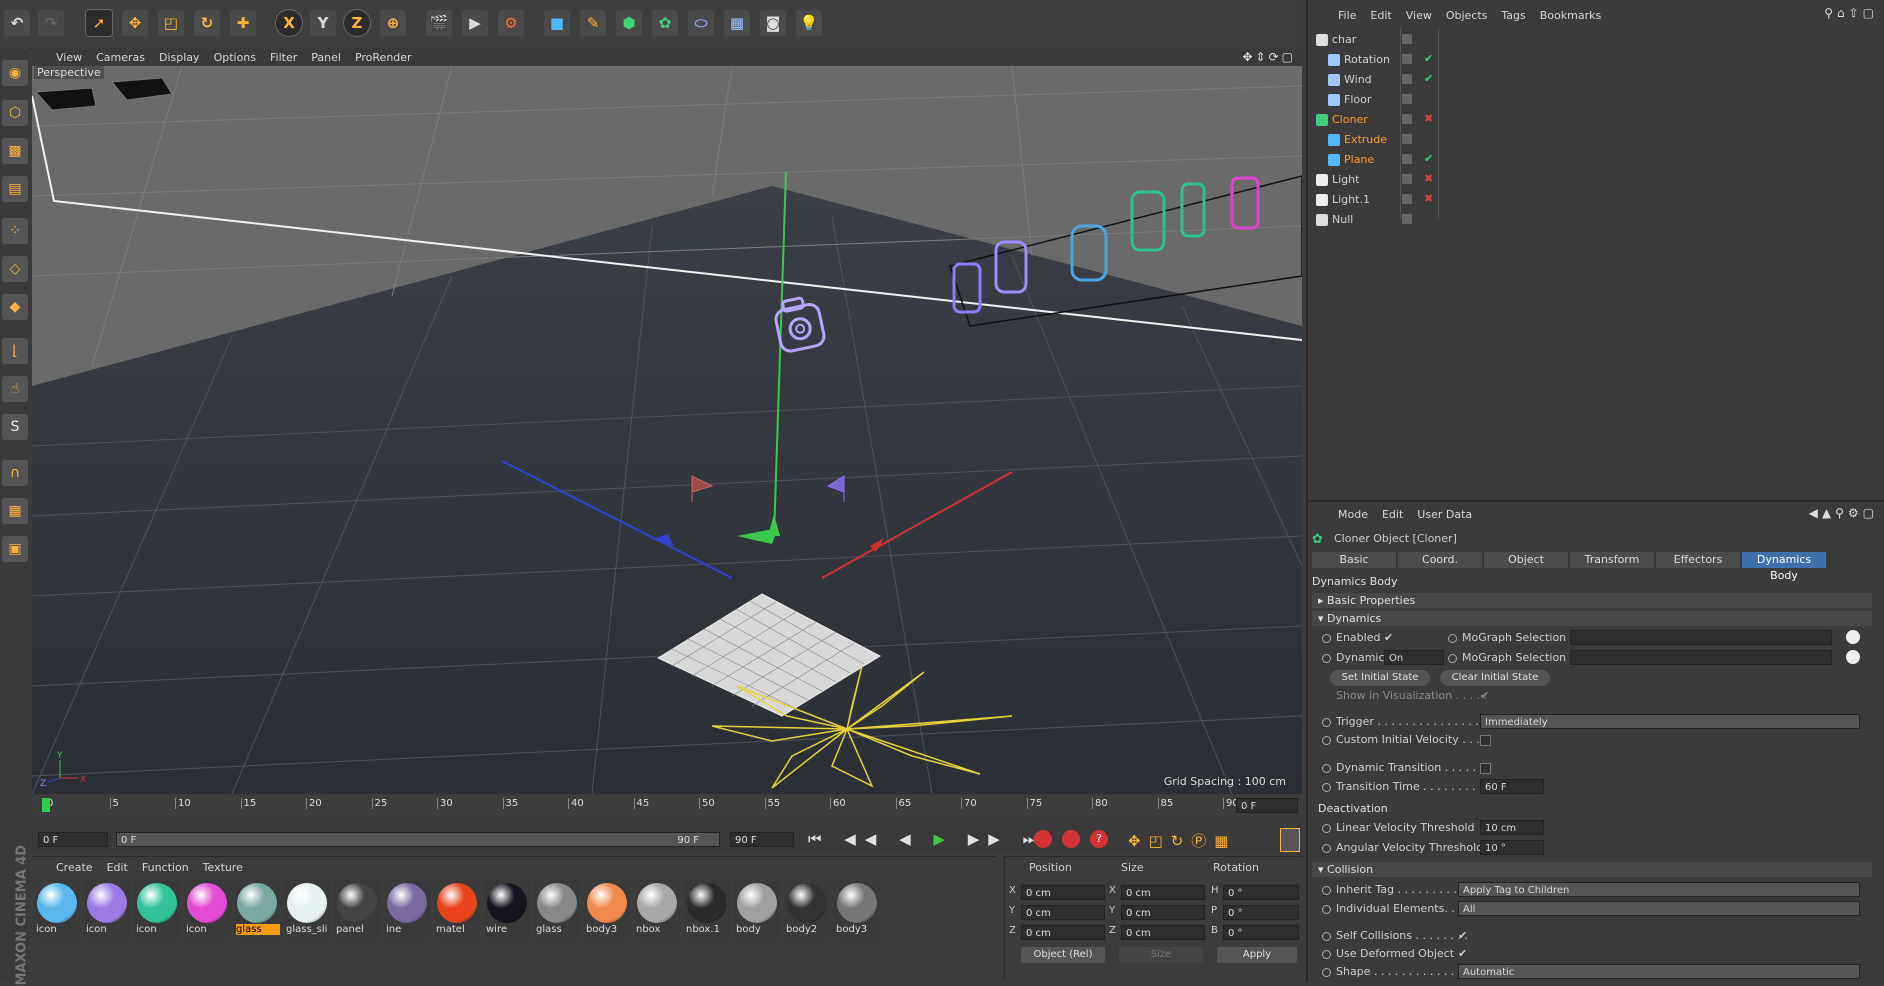 Image resolution: width=1884 pixels, height=986 pixels. I want to click on self-collisions-checkbox: ✔, so click(1463, 935).